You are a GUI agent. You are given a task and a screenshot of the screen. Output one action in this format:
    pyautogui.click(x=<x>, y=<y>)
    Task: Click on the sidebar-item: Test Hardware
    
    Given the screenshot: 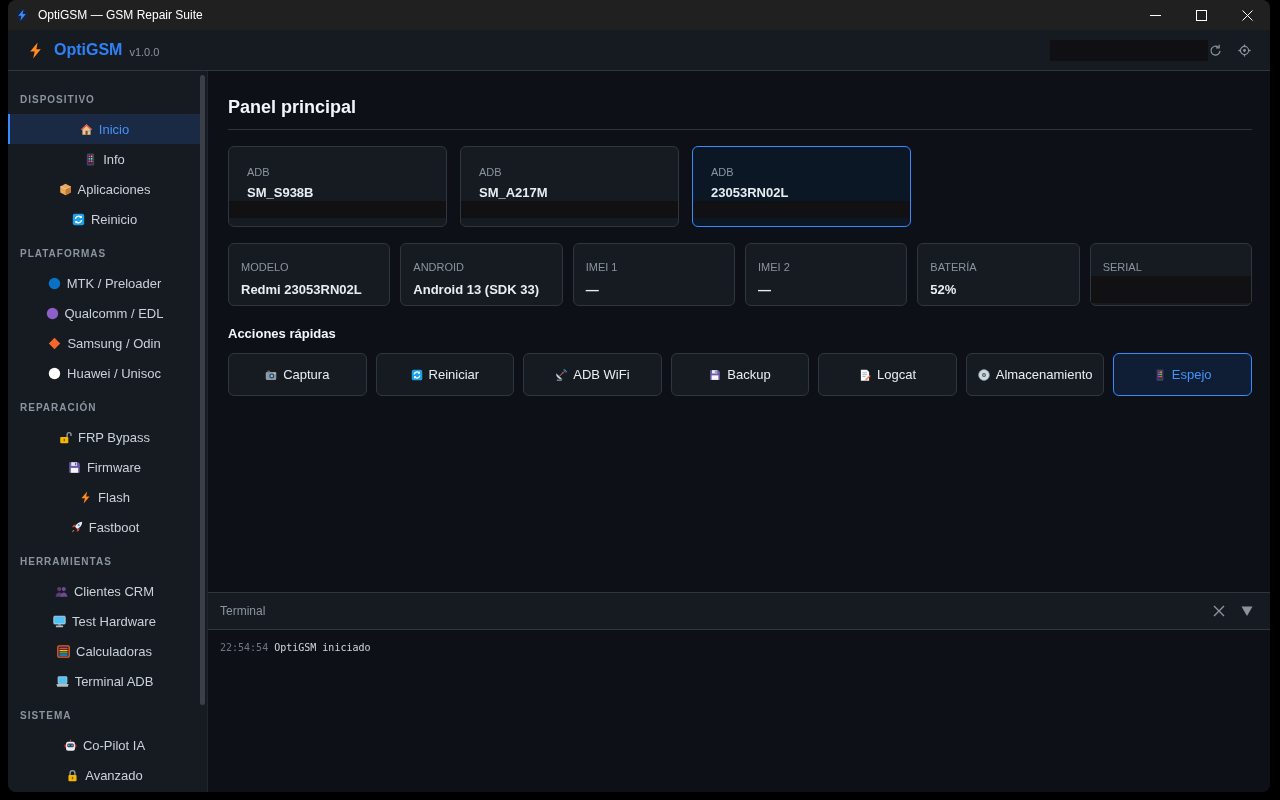 What is the action you would take?
    pyautogui.click(x=104, y=621)
    